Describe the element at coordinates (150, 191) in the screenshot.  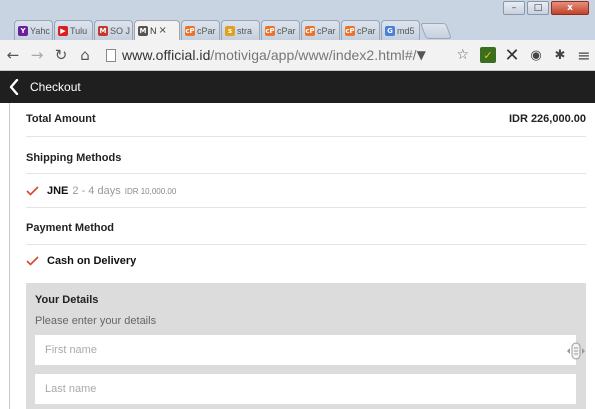
I see `shipping-price: IDR 10,000.00` at that location.